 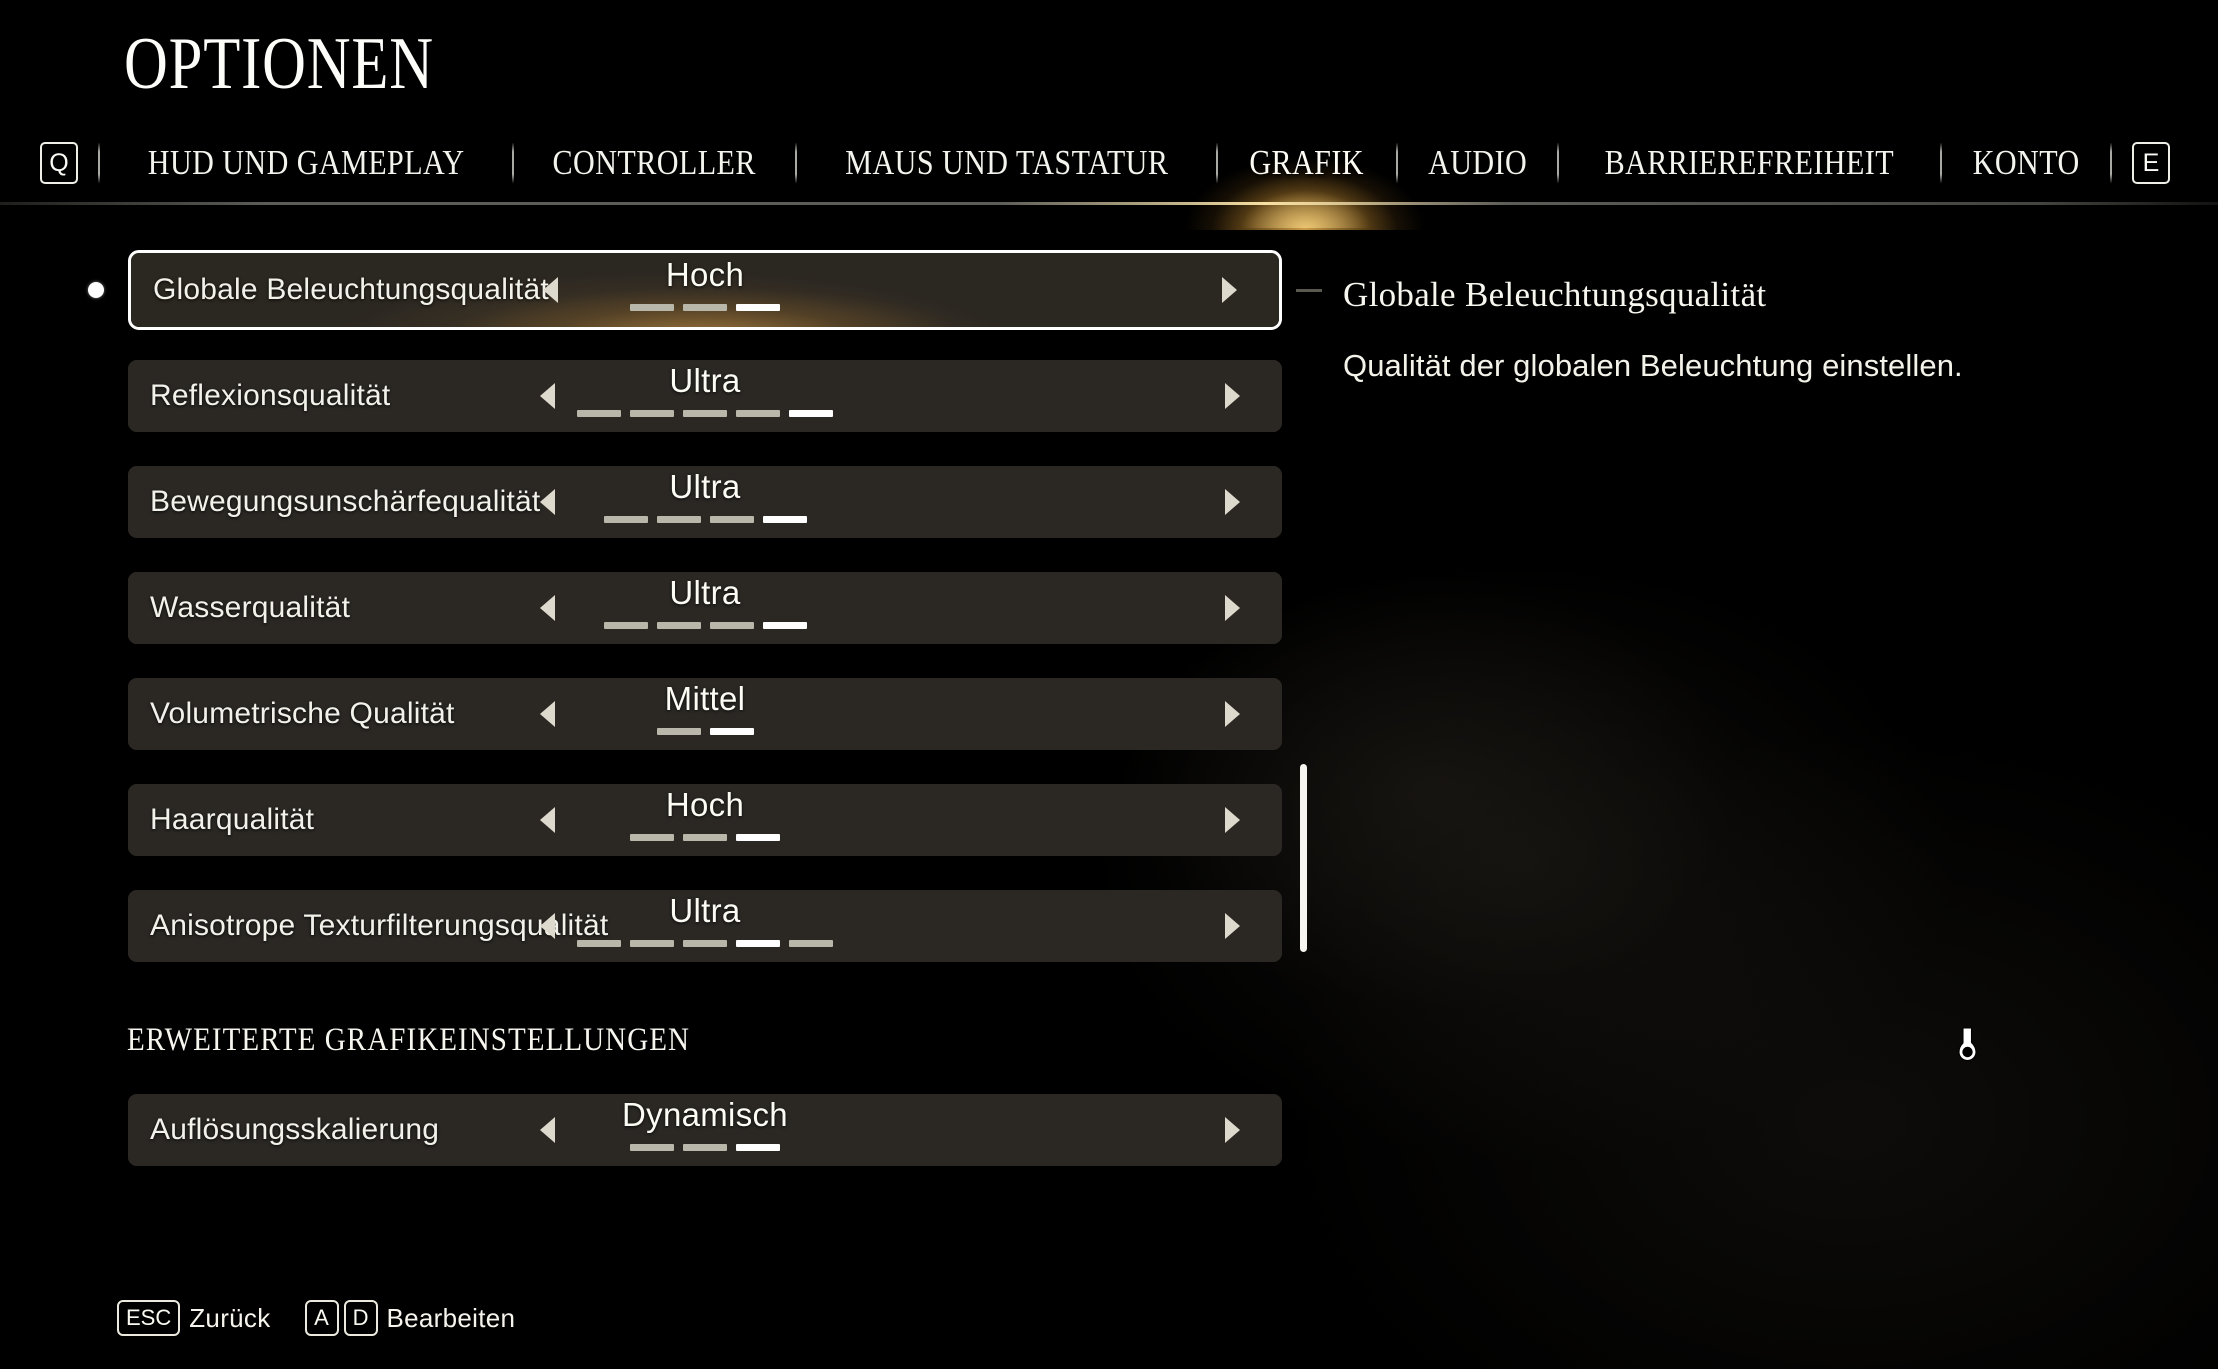 I want to click on setting-value-block: Dynamisch, so click(x=705, y=1124).